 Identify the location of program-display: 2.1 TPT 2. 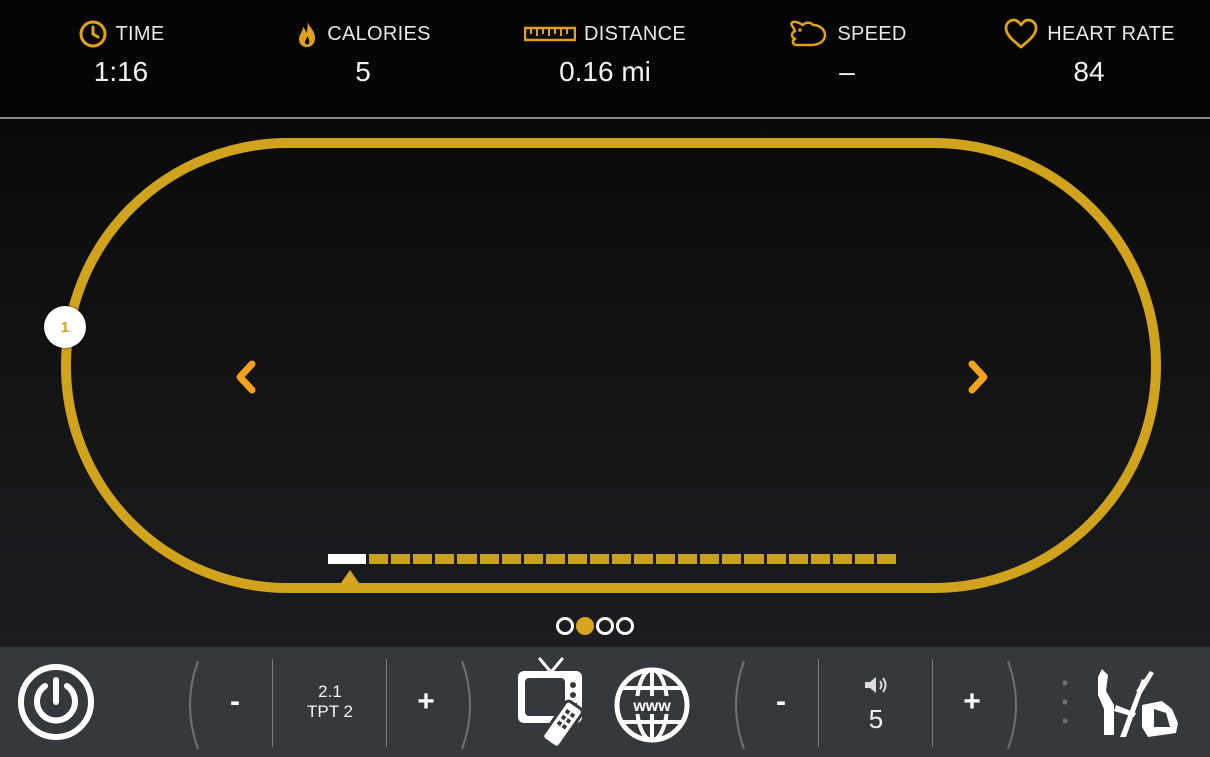
(330, 702).